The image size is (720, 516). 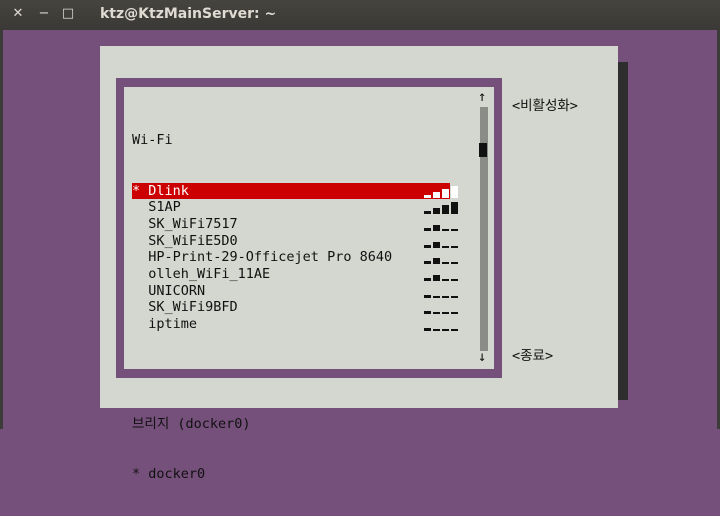 What do you see at coordinates (156, 207) in the screenshot?
I see `network-name: S1AP` at bounding box center [156, 207].